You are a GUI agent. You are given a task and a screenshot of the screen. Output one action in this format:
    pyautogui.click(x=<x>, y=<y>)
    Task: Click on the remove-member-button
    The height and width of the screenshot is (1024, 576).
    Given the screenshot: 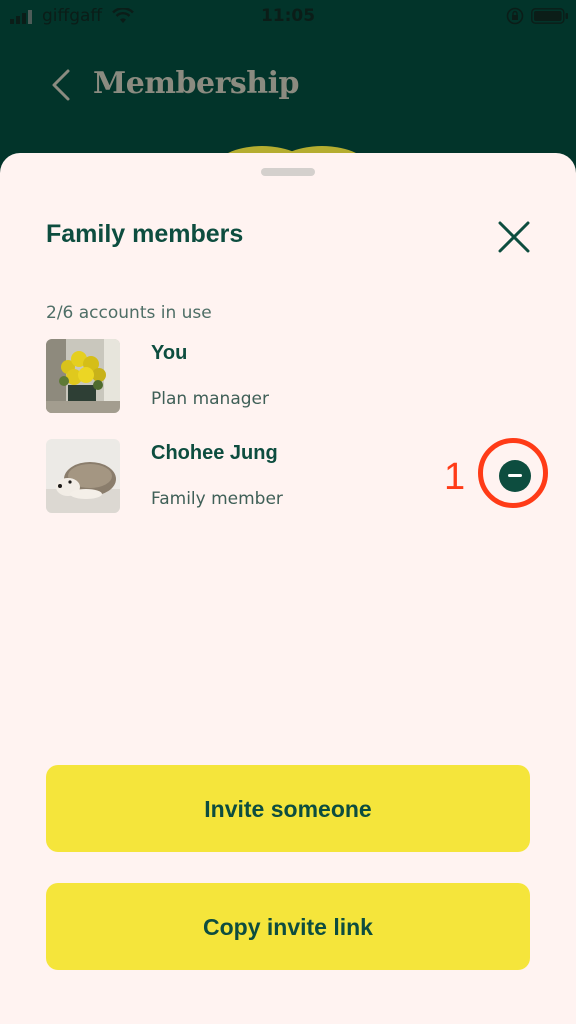 What is the action you would take?
    pyautogui.click(x=515, y=476)
    